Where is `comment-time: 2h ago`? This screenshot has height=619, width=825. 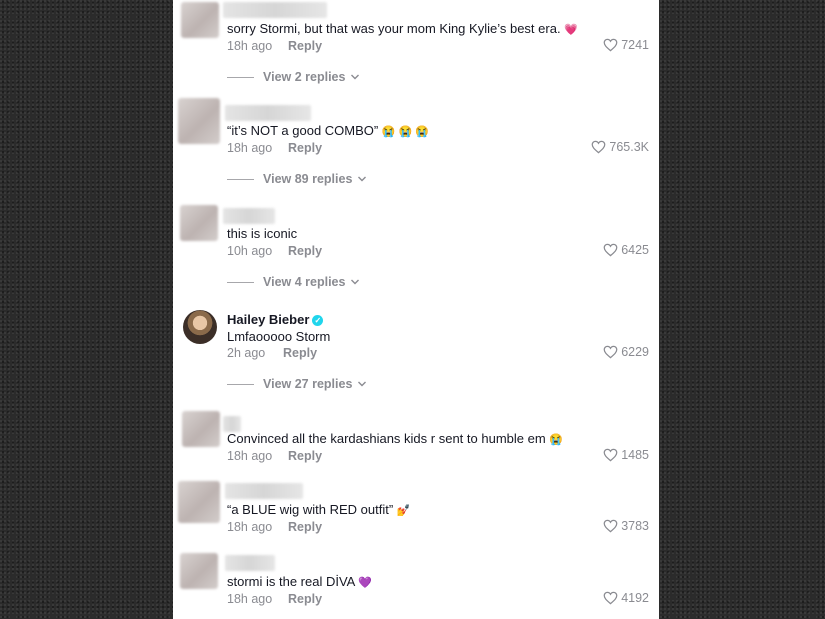
comment-time: 2h ago is located at coordinates (246, 353).